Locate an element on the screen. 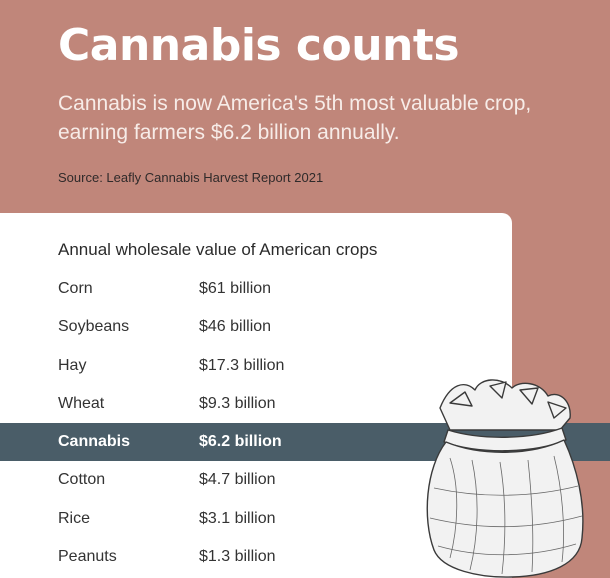  crop-name: Cotton is located at coordinates (82, 480).